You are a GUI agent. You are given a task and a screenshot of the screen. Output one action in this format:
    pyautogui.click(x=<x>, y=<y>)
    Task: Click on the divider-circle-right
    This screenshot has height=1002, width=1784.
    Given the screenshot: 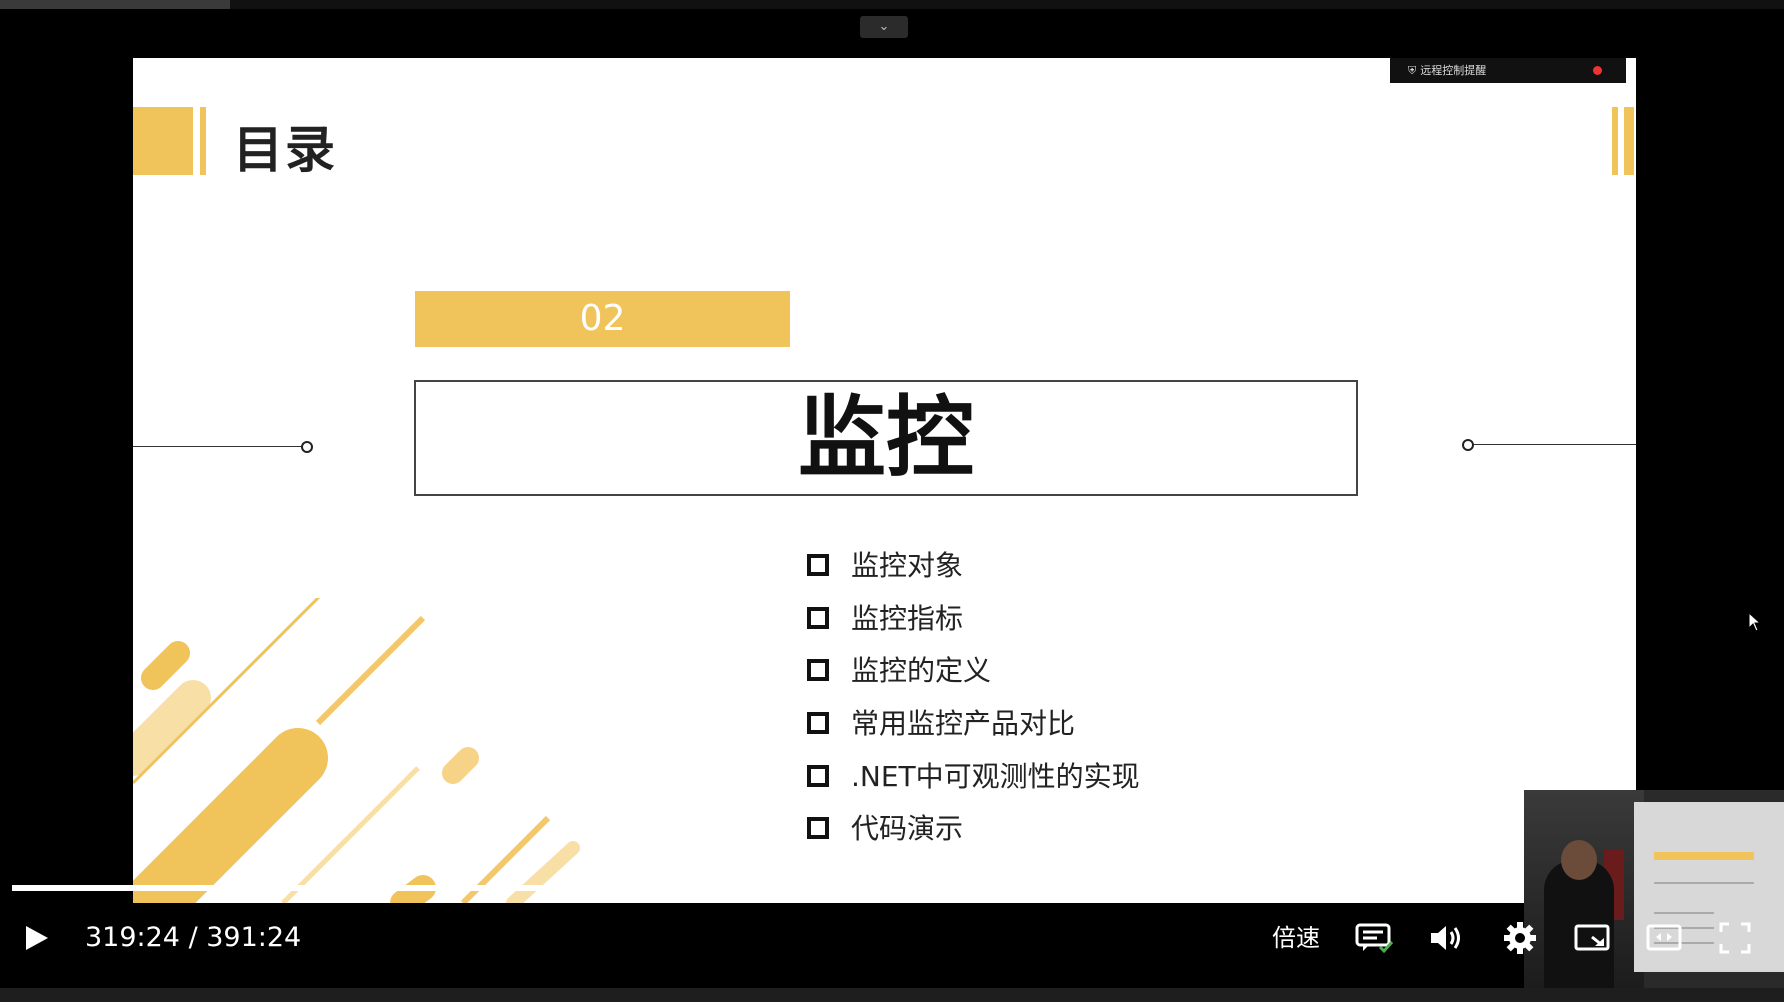 What is the action you would take?
    pyautogui.click(x=1468, y=445)
    